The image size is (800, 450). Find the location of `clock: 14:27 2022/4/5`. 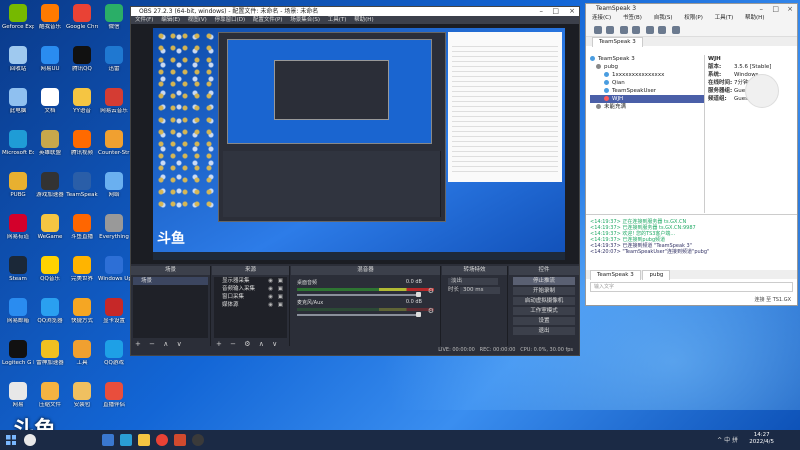

clock: 14:27 2022/4/5 is located at coordinates (761, 439).